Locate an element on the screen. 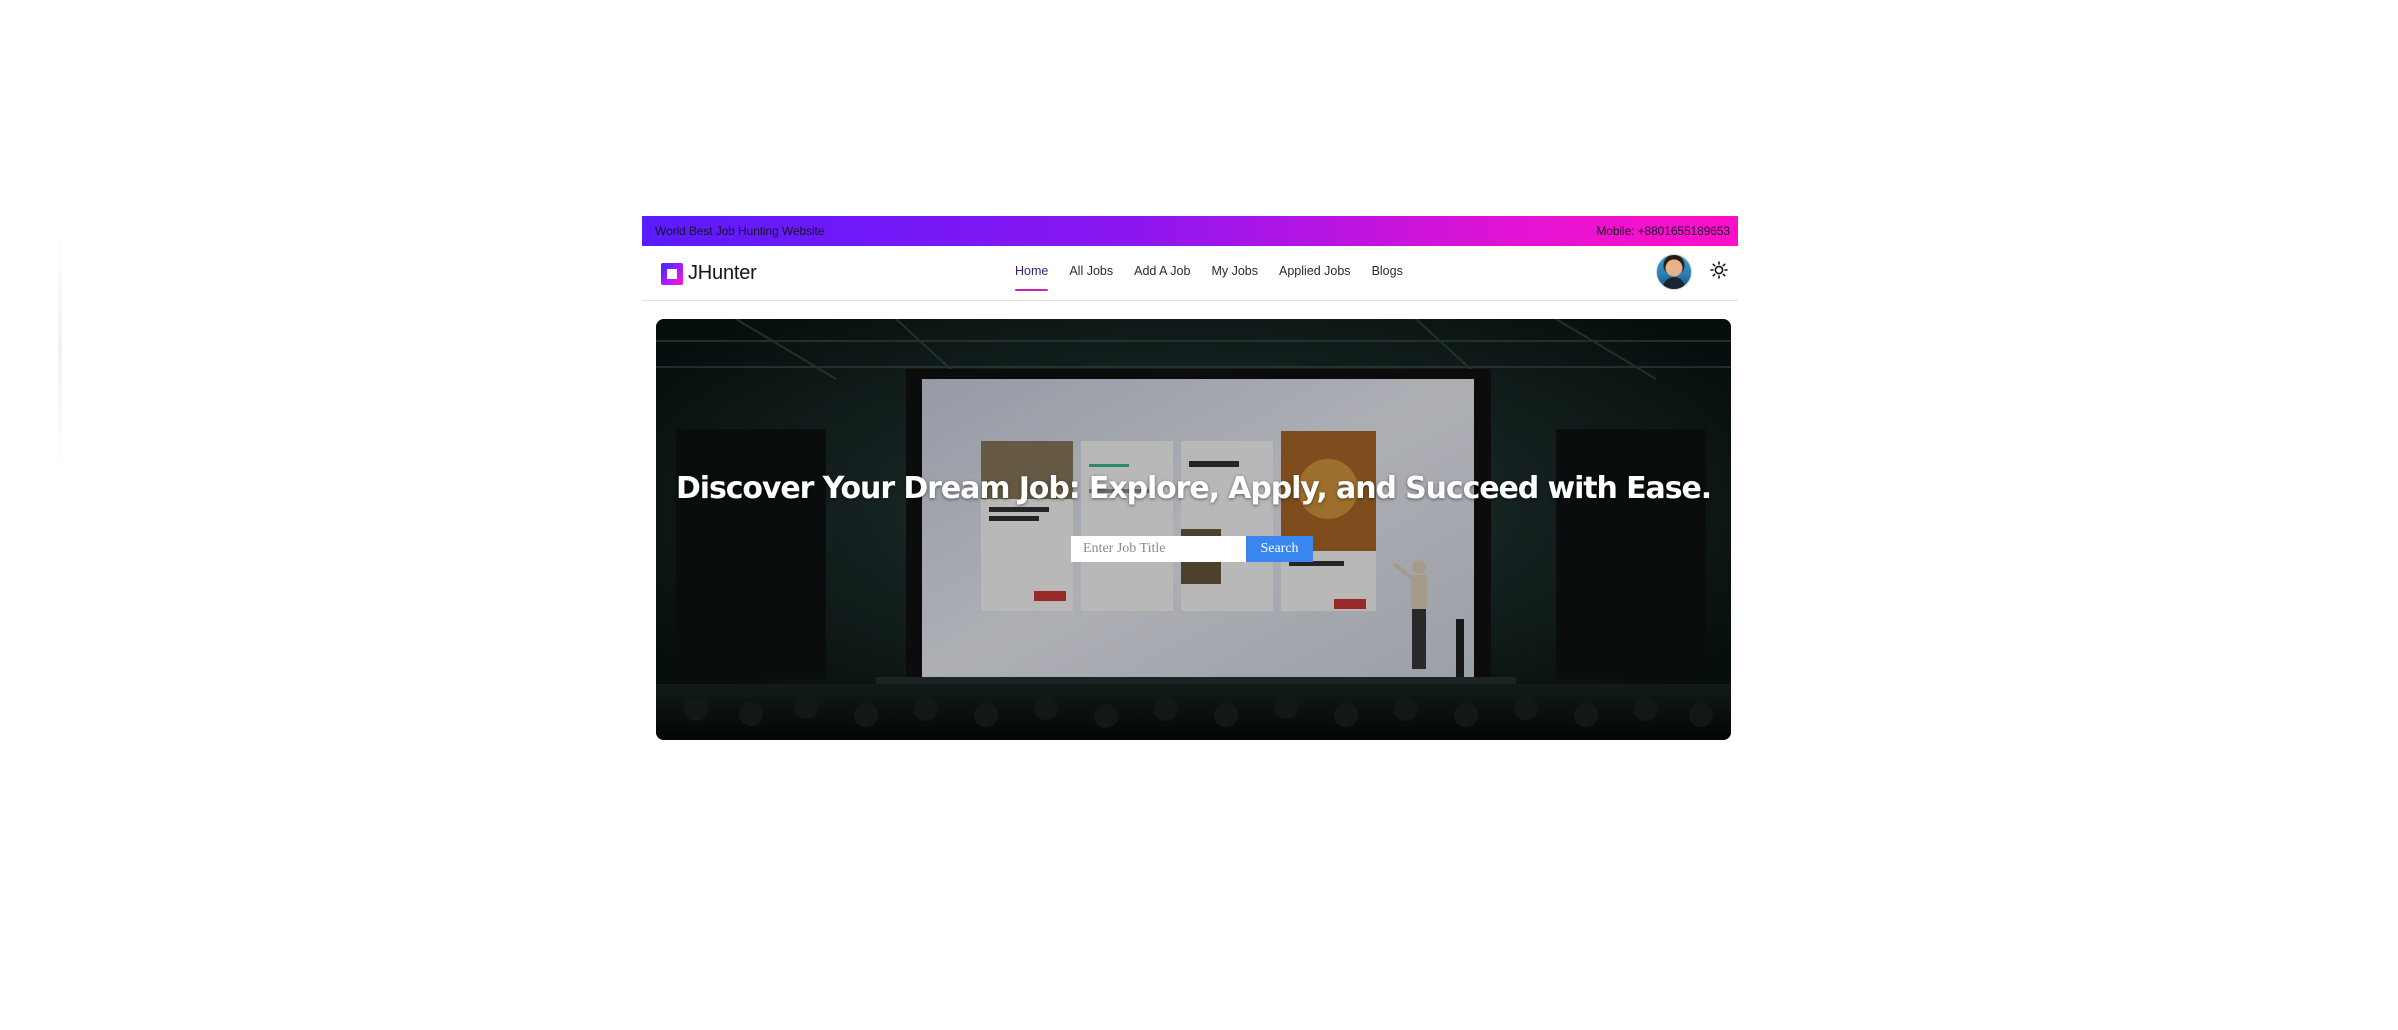  brand-logo: JHunter is located at coordinates (709, 273).